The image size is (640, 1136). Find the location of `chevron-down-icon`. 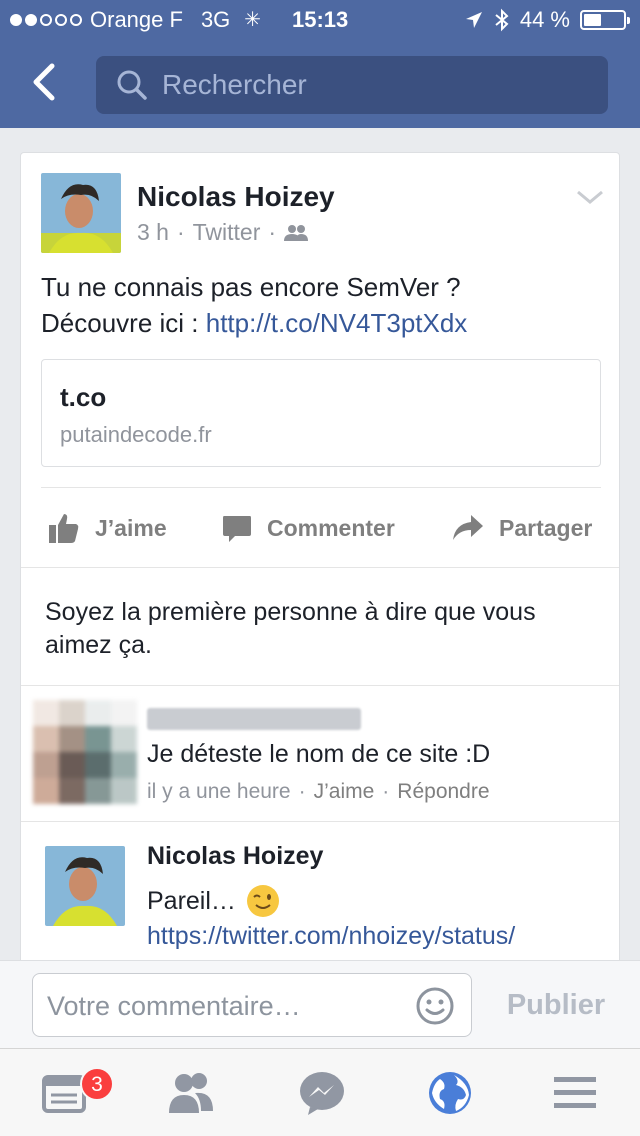

chevron-down-icon is located at coordinates (590, 197).